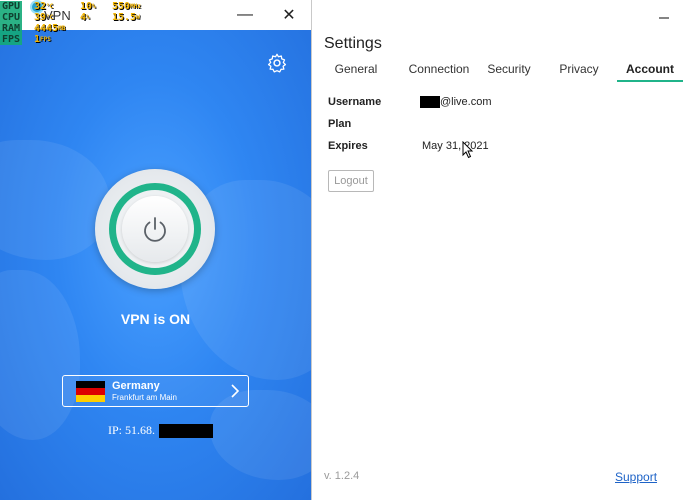 Image resolution: width=689 pixels, height=500 pixels. I want to click on username-value: @live.com, so click(466, 102).